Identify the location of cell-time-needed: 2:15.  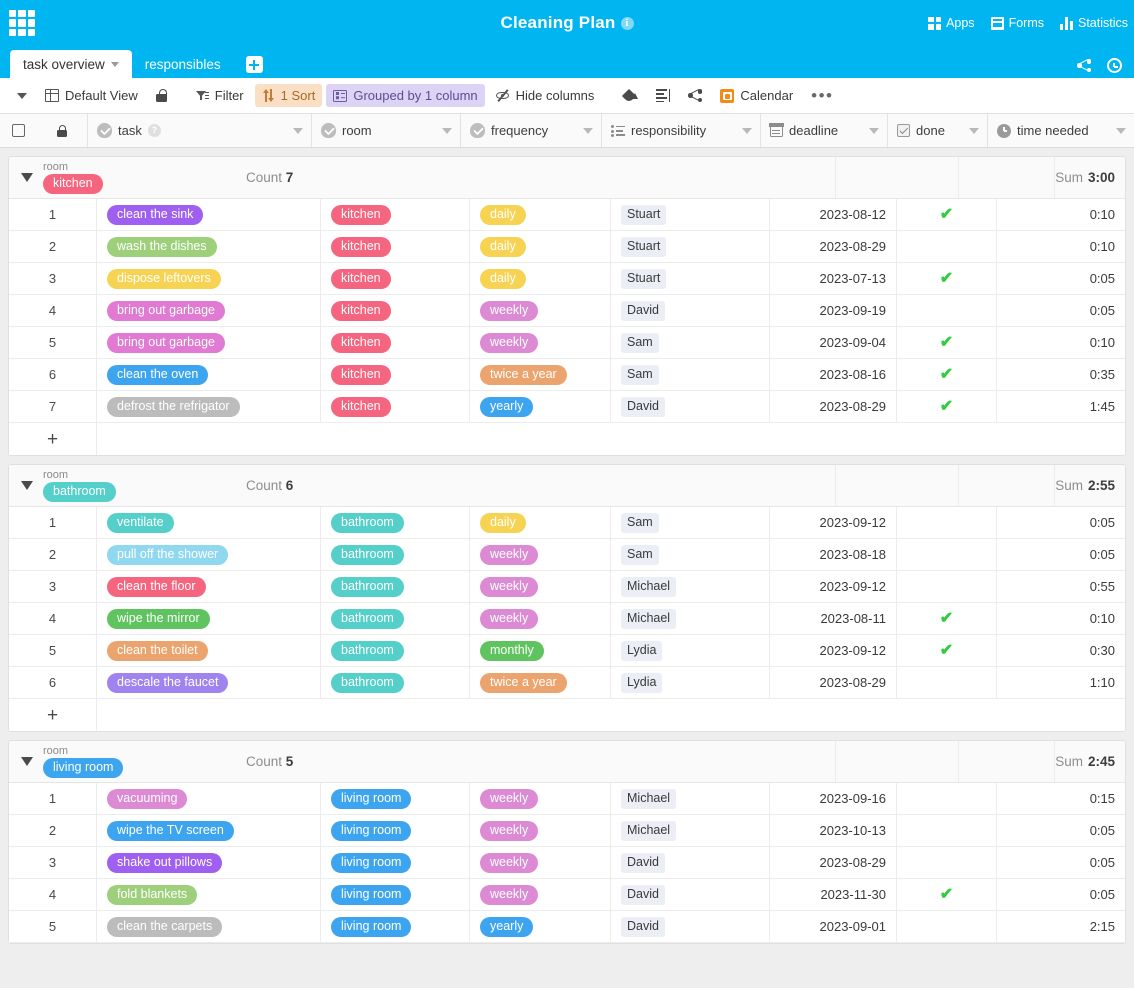
(1061, 926).